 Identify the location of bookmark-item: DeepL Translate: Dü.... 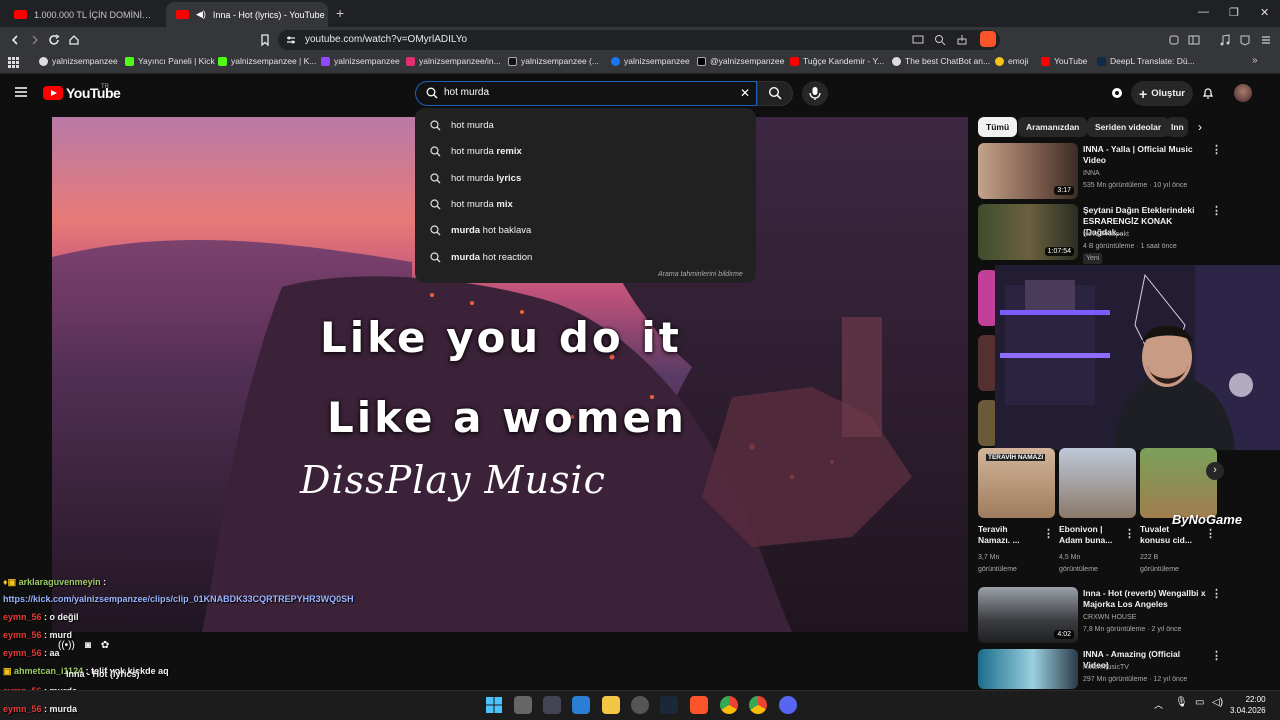
(1146, 61).